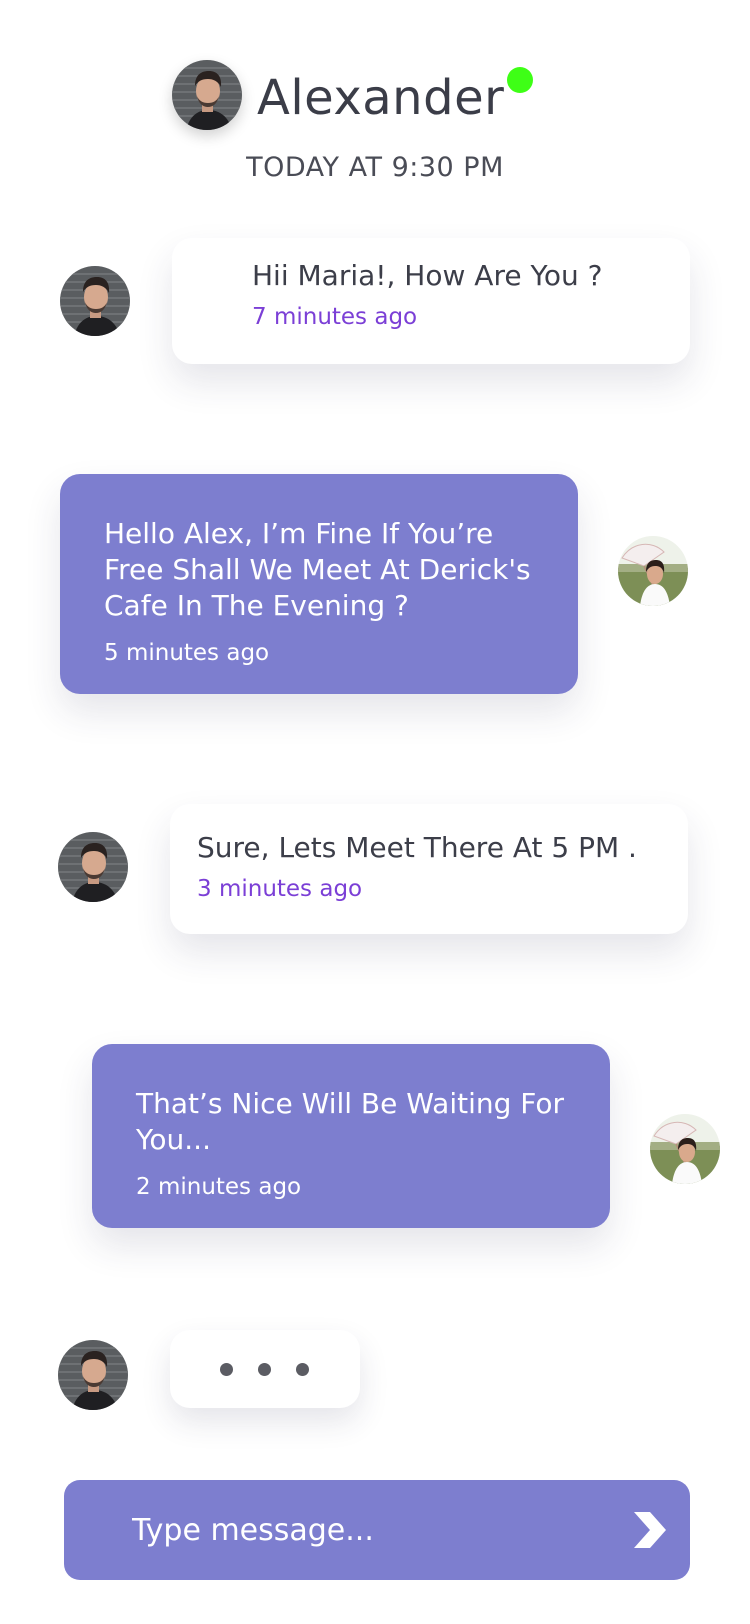  What do you see at coordinates (367, 1530) in the screenshot?
I see `message-input` at bounding box center [367, 1530].